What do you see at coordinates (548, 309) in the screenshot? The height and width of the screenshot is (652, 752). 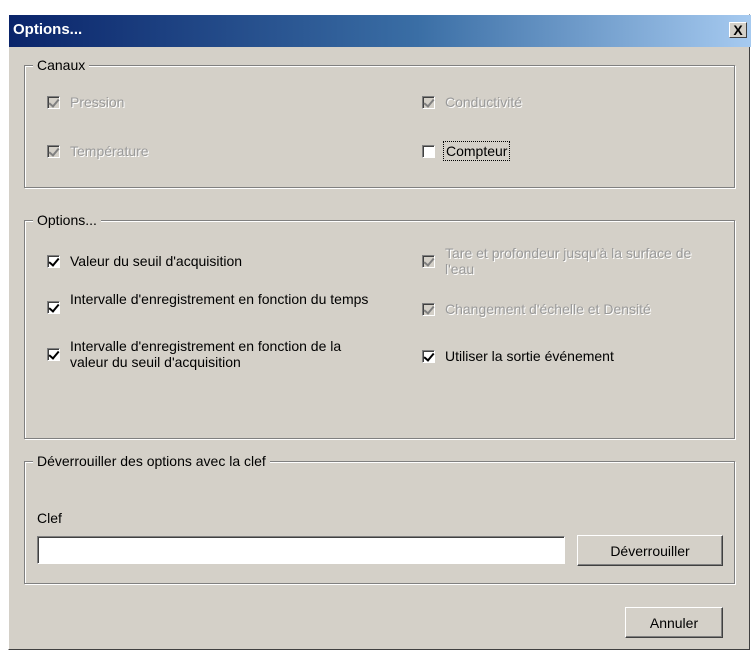 I see `checkbox-label: Changement d'échelle et Densité` at bounding box center [548, 309].